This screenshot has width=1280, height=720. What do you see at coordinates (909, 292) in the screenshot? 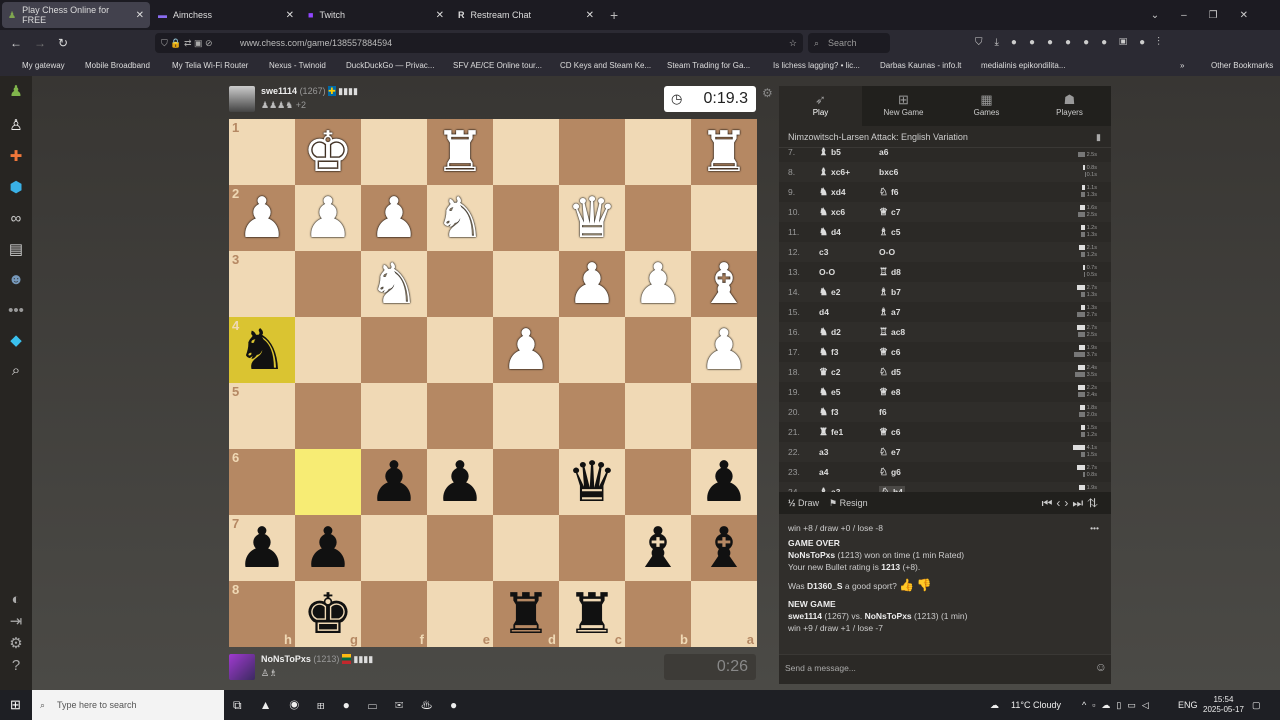
I see `black-move: ♗ b7` at bounding box center [909, 292].